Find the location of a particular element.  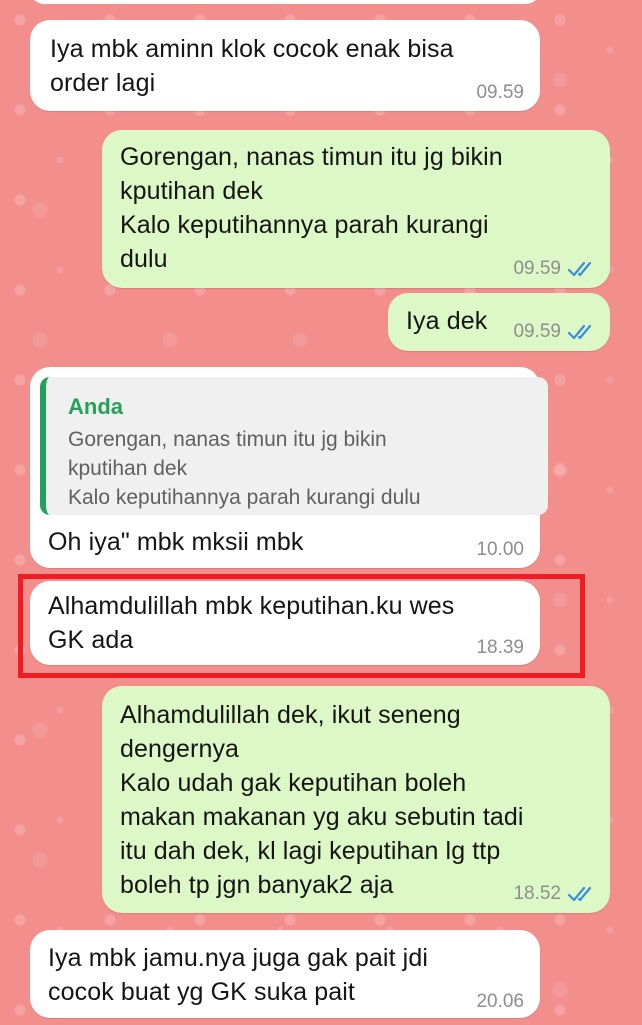

message-time: 20.06 is located at coordinates (500, 1001).